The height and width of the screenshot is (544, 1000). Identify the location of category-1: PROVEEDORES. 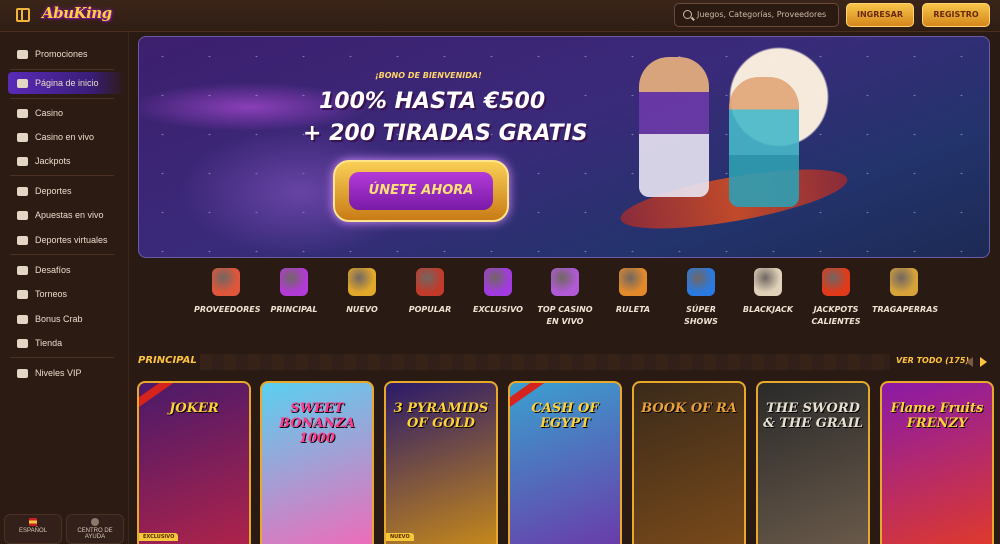
(227, 292).